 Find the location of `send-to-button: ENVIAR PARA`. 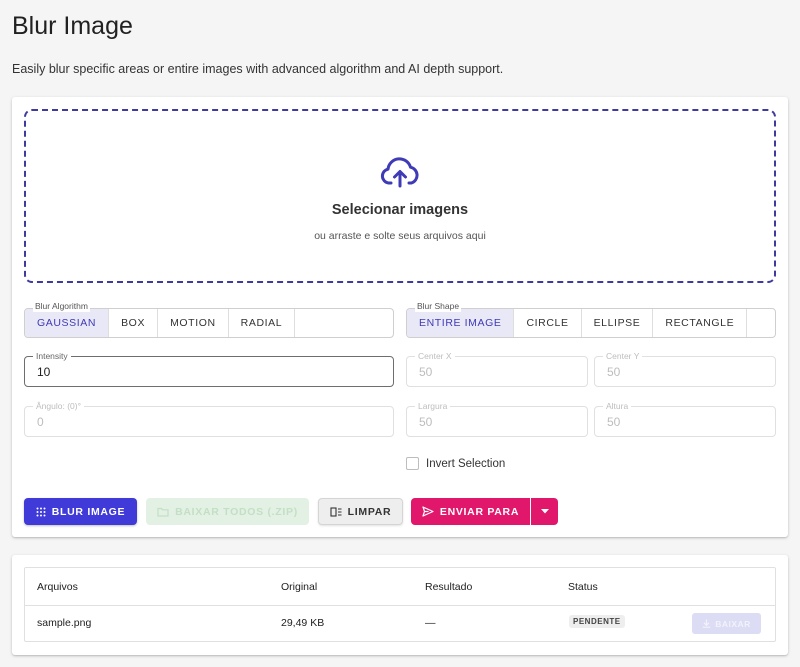

send-to-button: ENVIAR PARA is located at coordinates (470, 511).